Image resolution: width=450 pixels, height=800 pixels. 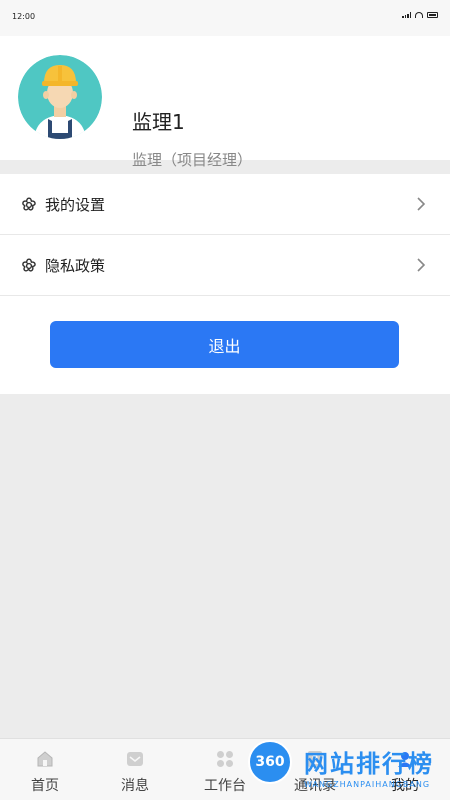 What do you see at coordinates (75, 265) in the screenshot?
I see `menu-item-label: 隐私政策` at bounding box center [75, 265].